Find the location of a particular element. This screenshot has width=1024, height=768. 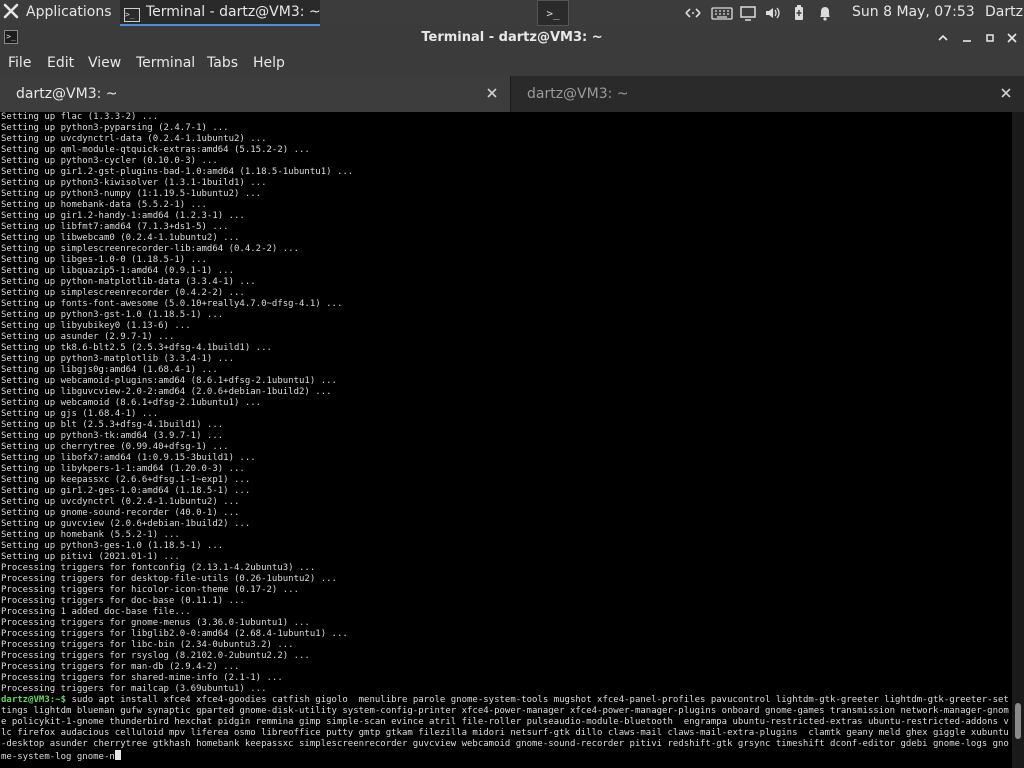

close-window-button is located at coordinates (1012, 38).